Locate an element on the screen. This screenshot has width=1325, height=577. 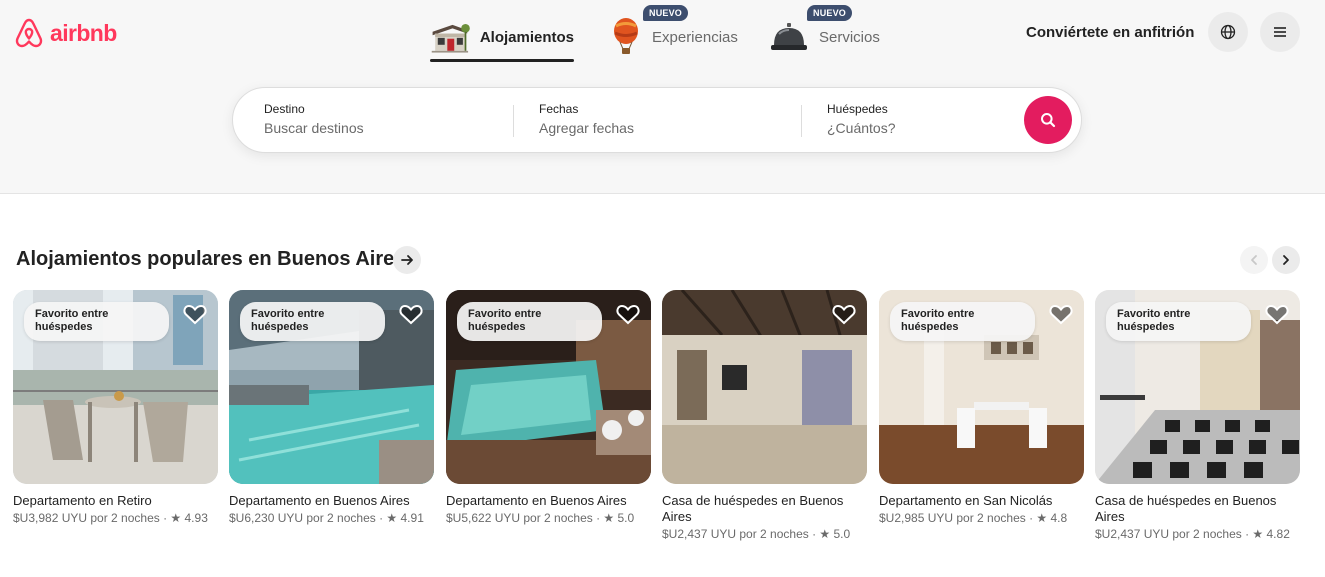
destination-field: Destino Buscar destinos is located at coordinates (384, 120).